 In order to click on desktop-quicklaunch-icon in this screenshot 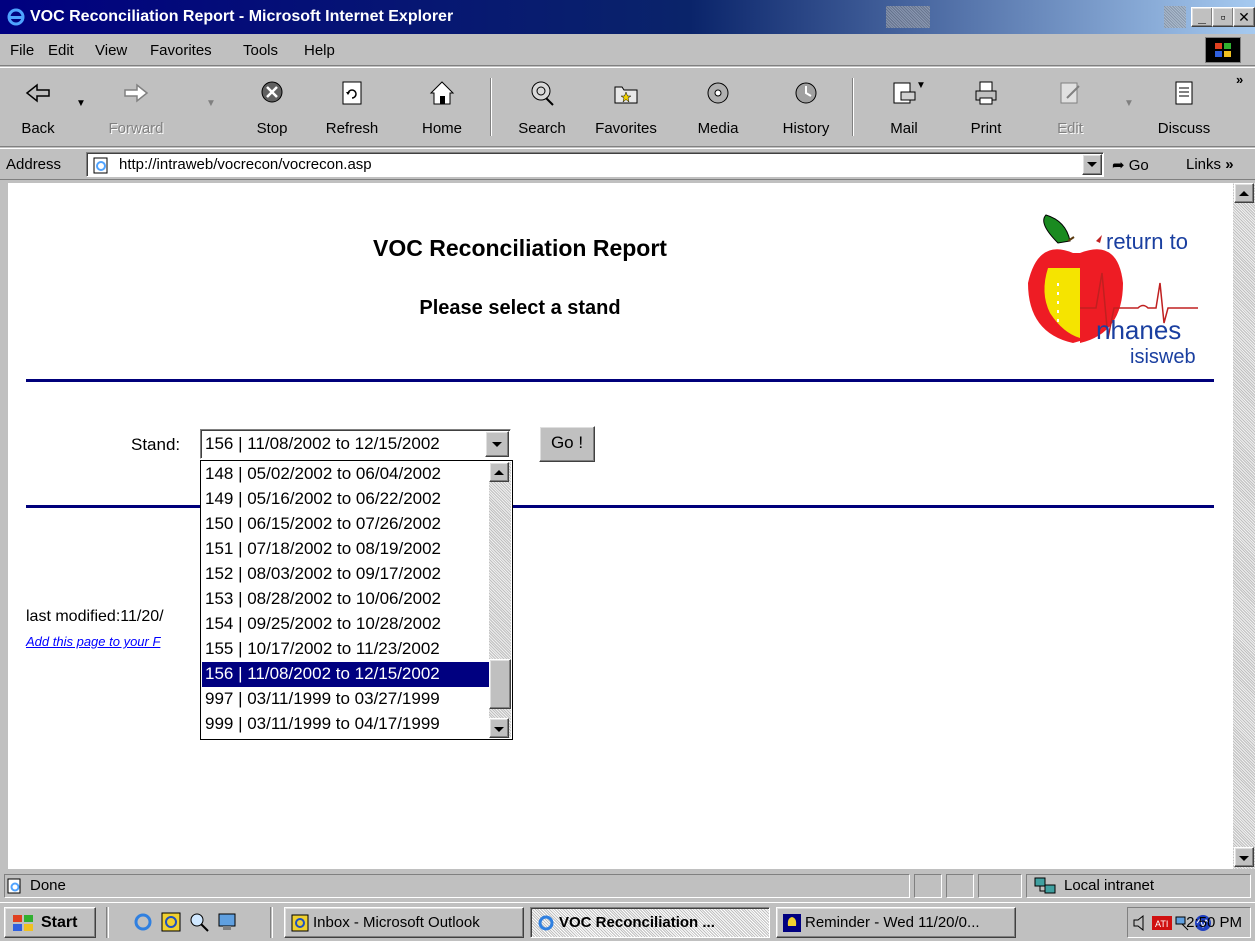, I will do `click(227, 922)`.